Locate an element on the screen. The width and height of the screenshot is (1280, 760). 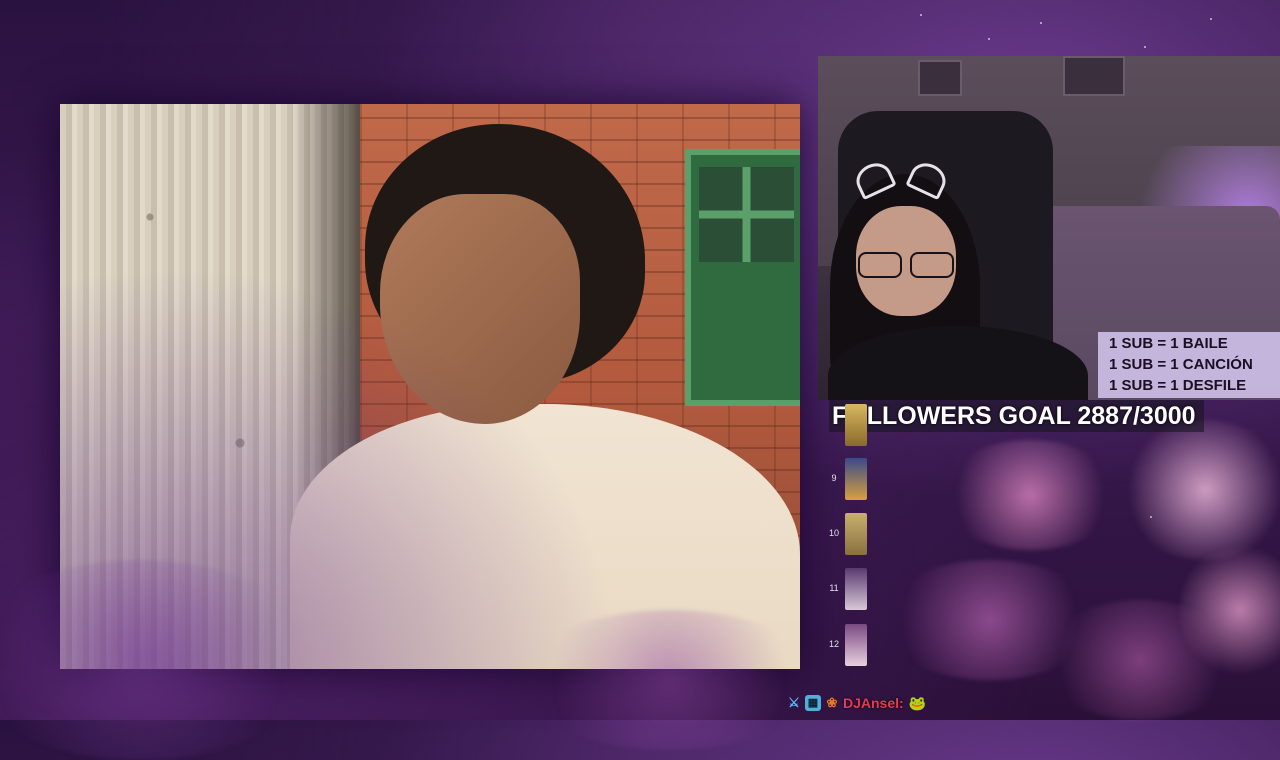
bunny-ears-headband is located at coordinates (901, 179).